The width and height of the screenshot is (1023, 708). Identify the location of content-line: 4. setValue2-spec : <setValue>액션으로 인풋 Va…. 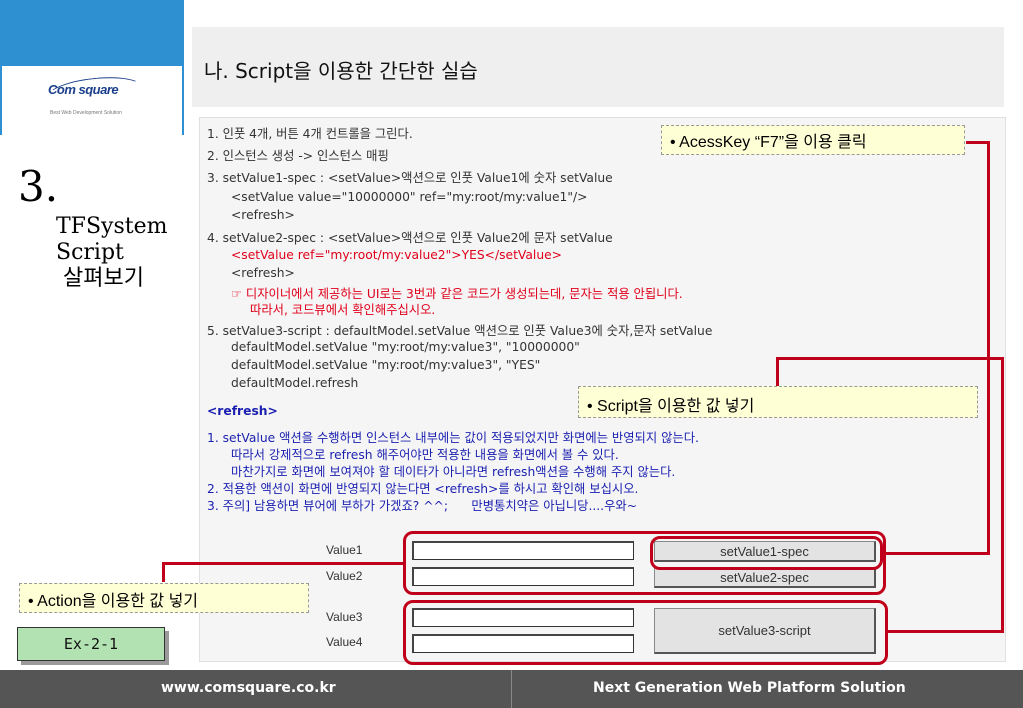
(410, 238).